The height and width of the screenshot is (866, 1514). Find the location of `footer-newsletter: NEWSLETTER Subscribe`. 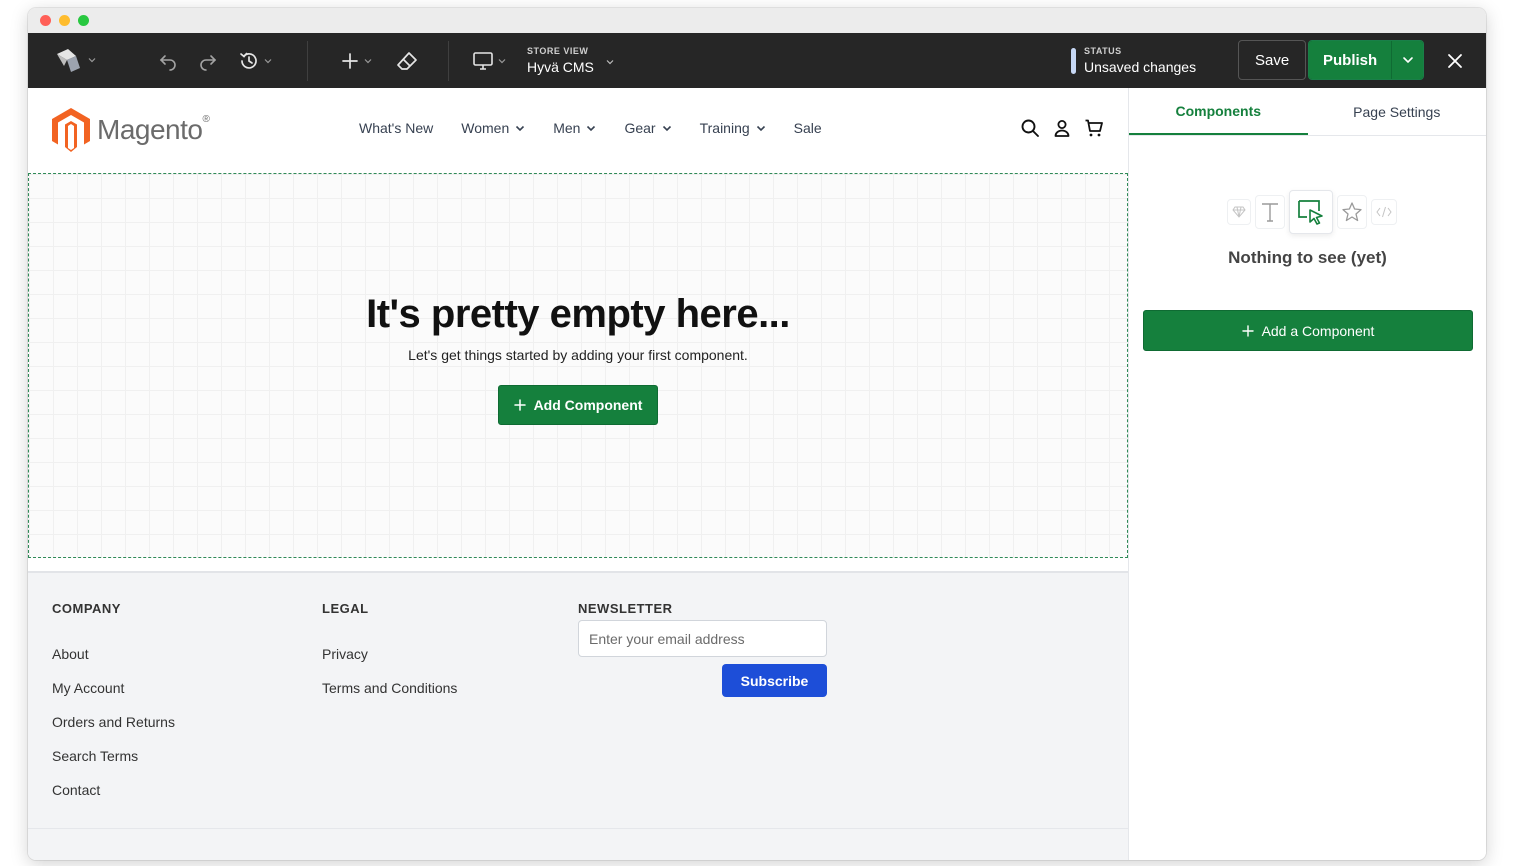

footer-newsletter: NEWSLETTER Subscribe is located at coordinates (703, 656).